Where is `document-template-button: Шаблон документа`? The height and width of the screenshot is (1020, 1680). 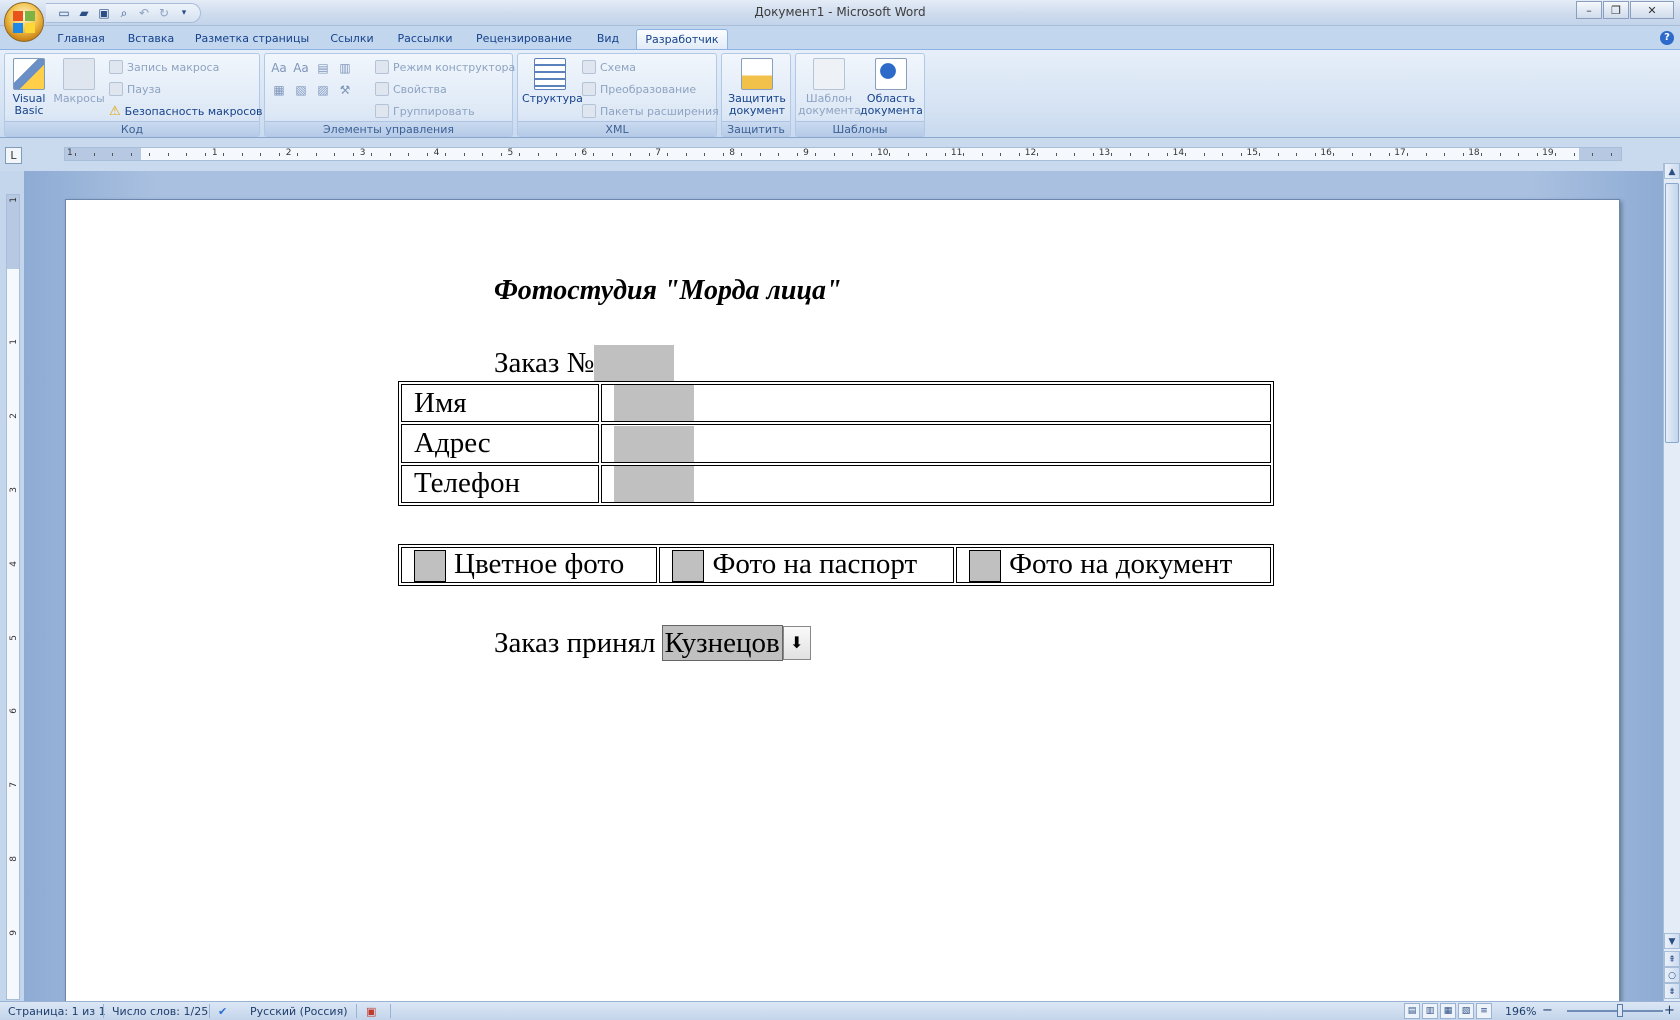 document-template-button: Шаблон документа is located at coordinates (829, 86).